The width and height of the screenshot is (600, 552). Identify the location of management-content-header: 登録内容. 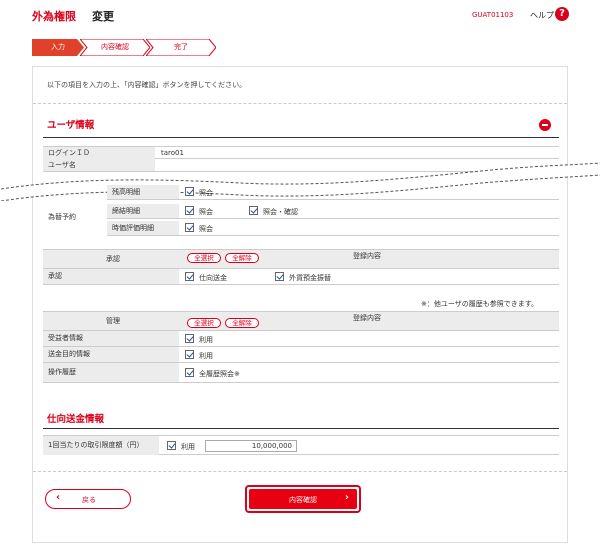
(367, 318).